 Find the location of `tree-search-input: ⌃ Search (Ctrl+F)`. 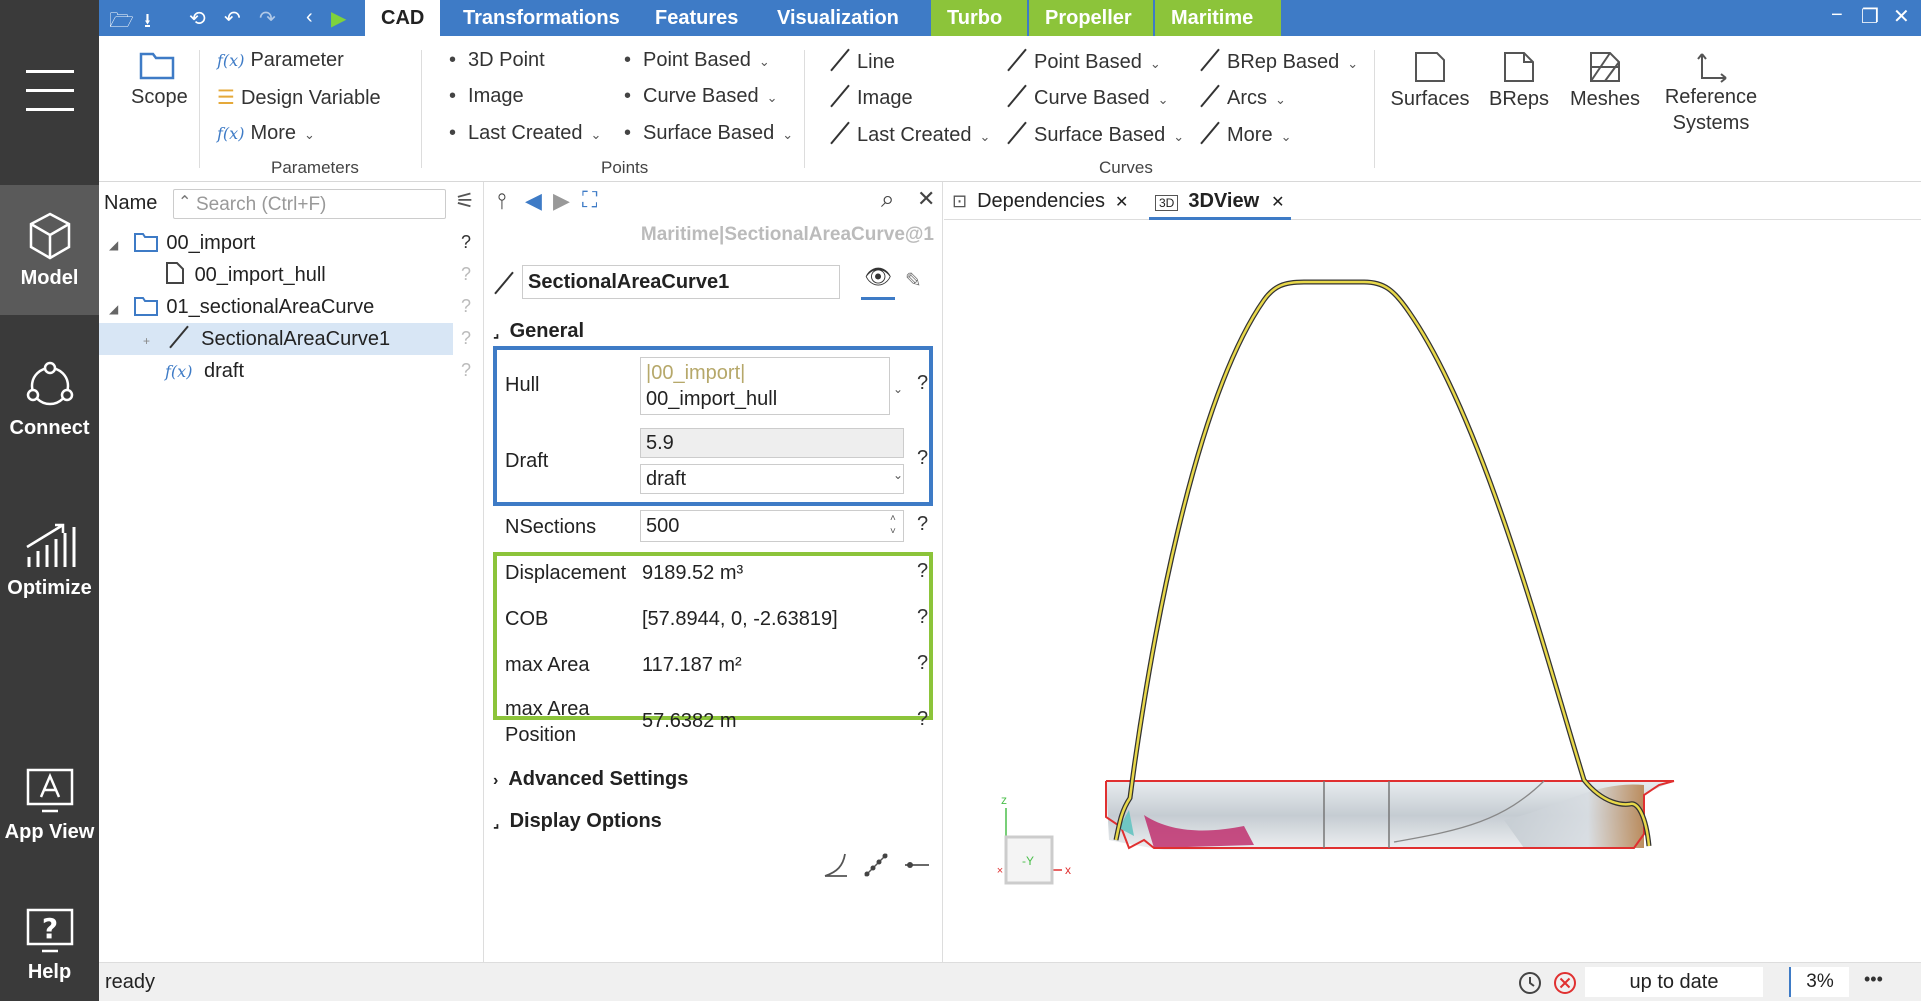

tree-search-input: ⌃ Search (Ctrl+F) is located at coordinates (309, 204).